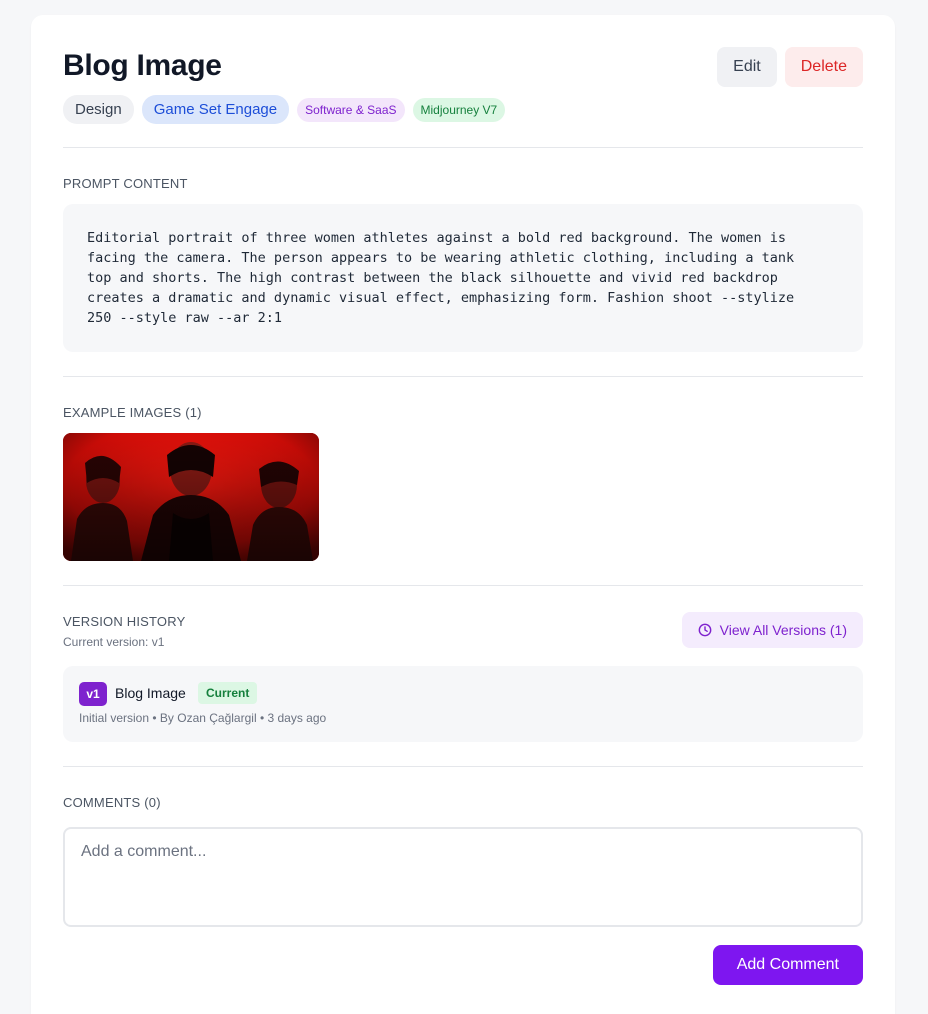 The image size is (928, 1014). What do you see at coordinates (124, 621) in the screenshot?
I see `version-history-label: VERSION HISTORY` at bounding box center [124, 621].